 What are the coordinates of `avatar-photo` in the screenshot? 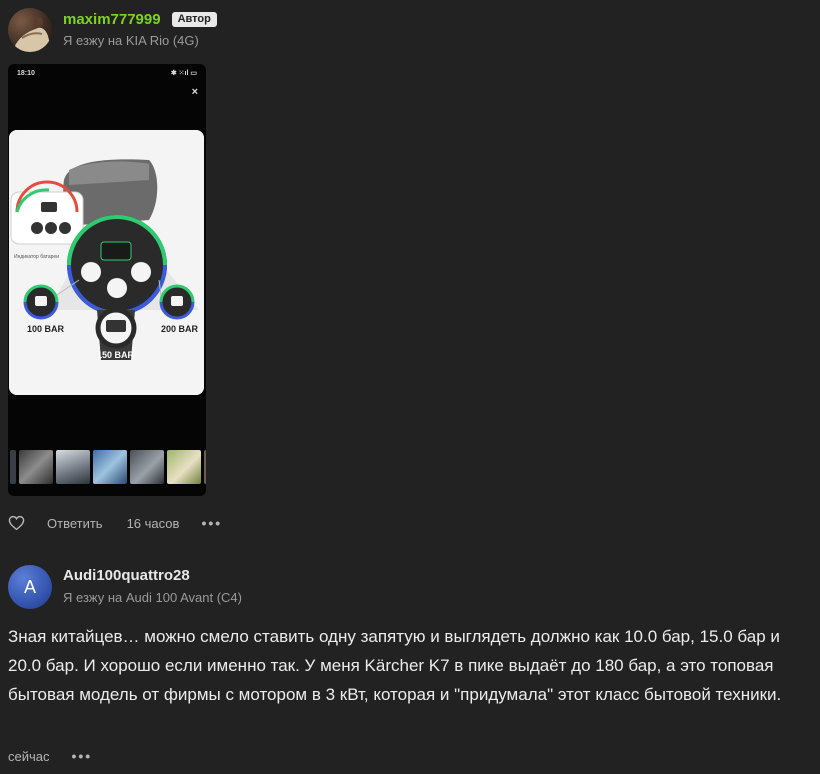 It's located at (30, 34).